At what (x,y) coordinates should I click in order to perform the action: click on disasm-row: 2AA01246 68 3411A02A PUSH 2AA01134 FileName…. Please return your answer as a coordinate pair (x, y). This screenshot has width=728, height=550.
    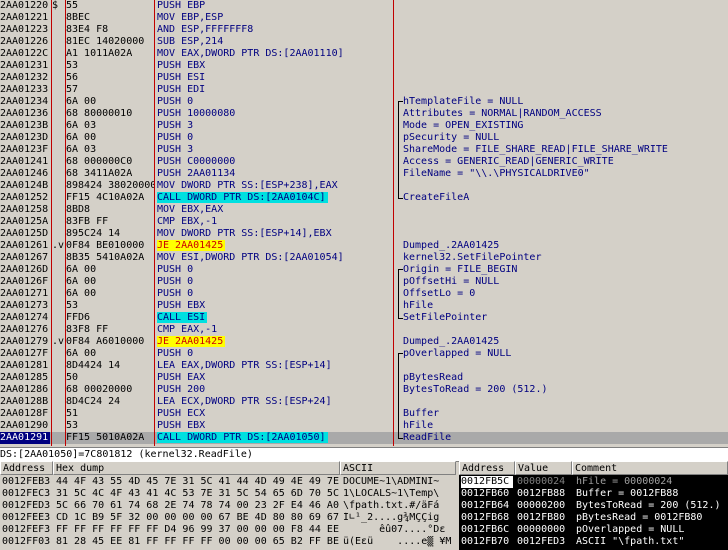
    Looking at the image, I should click on (364, 174).